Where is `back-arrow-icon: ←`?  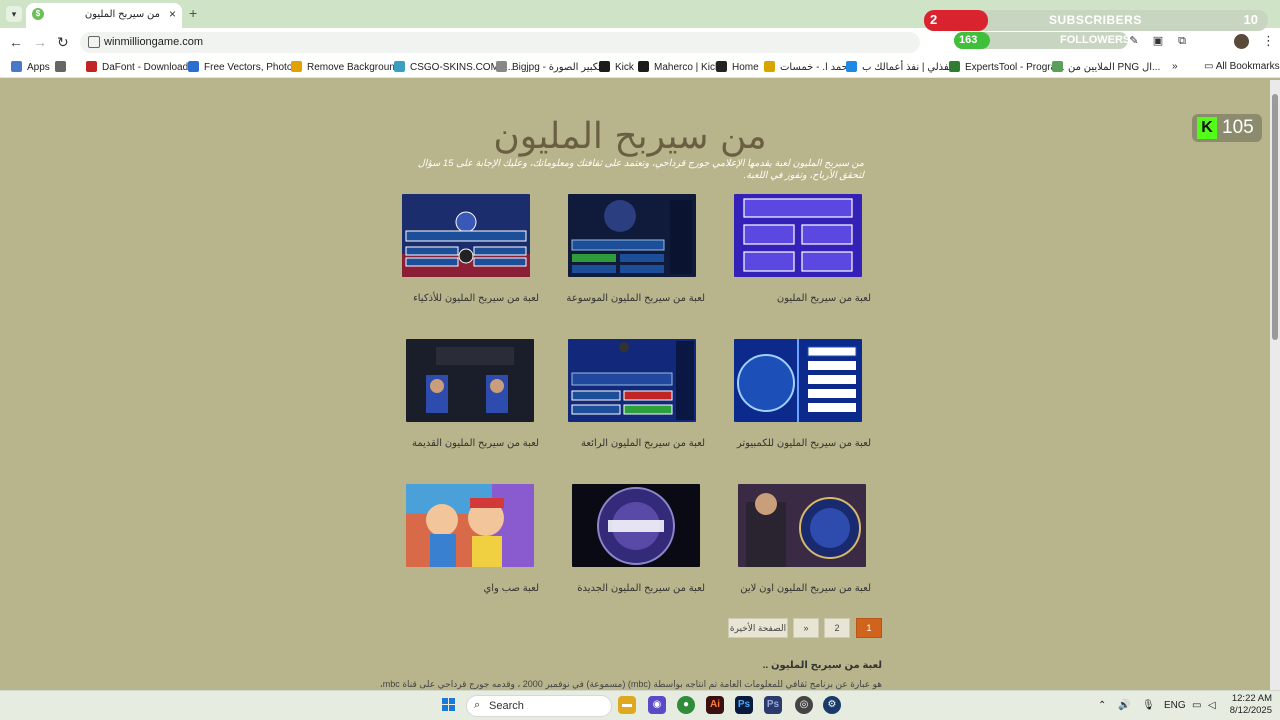
back-arrow-icon: ← is located at coordinates (16, 42).